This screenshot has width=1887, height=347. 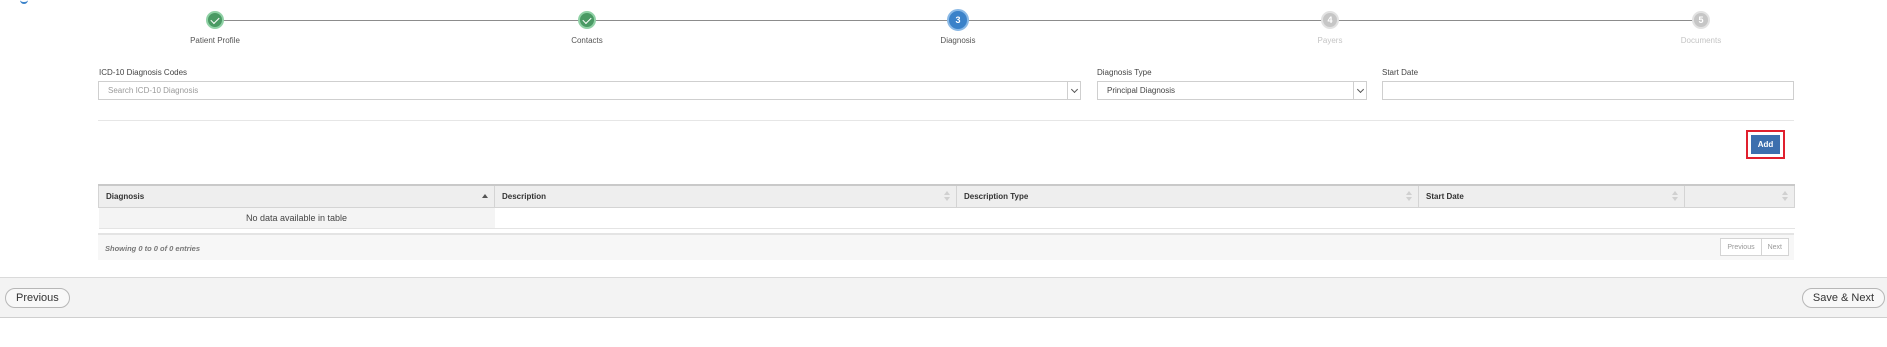 What do you see at coordinates (1701, 40) in the screenshot?
I see `step-label: Documents` at bounding box center [1701, 40].